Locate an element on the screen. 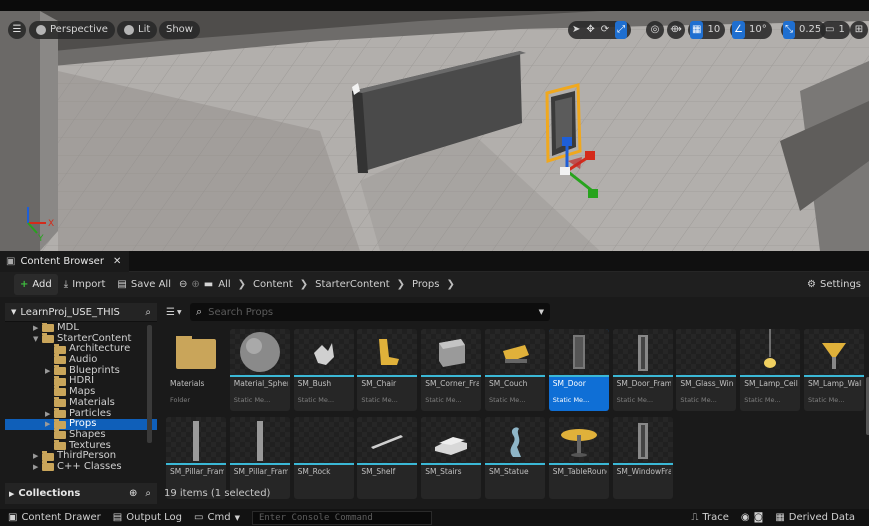 The width and height of the screenshot is (869, 526). select-tool-icon: ➤ is located at coordinates (576, 30).